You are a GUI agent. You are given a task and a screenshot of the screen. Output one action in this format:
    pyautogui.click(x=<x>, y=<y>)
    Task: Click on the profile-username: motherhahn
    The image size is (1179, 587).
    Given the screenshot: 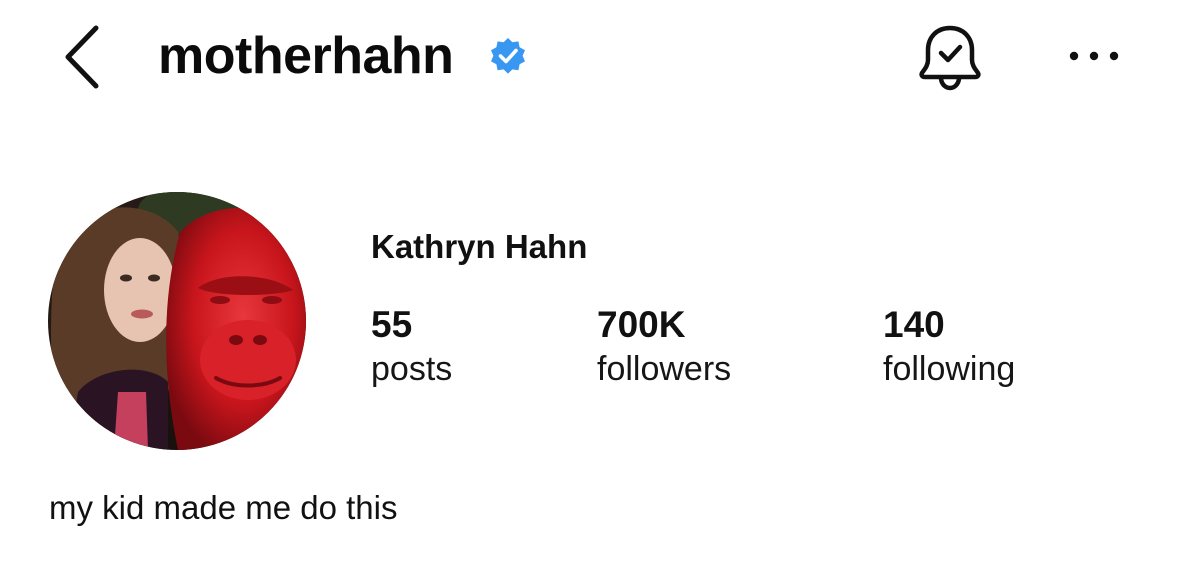 What is the action you would take?
    pyautogui.click(x=306, y=56)
    